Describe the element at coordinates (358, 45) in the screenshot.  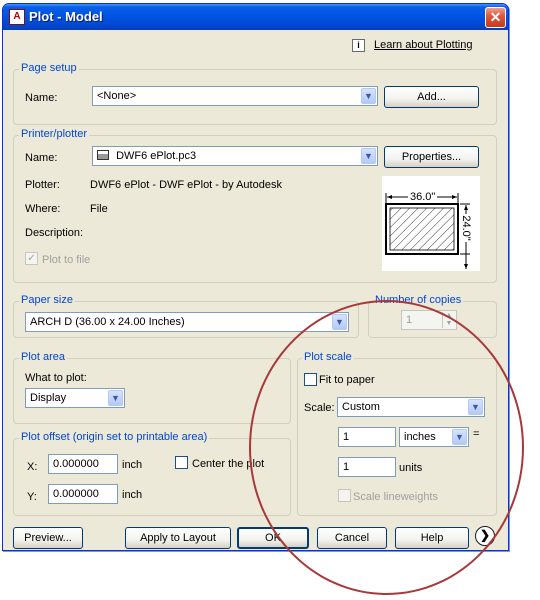
I see `info-icon: i` at that location.